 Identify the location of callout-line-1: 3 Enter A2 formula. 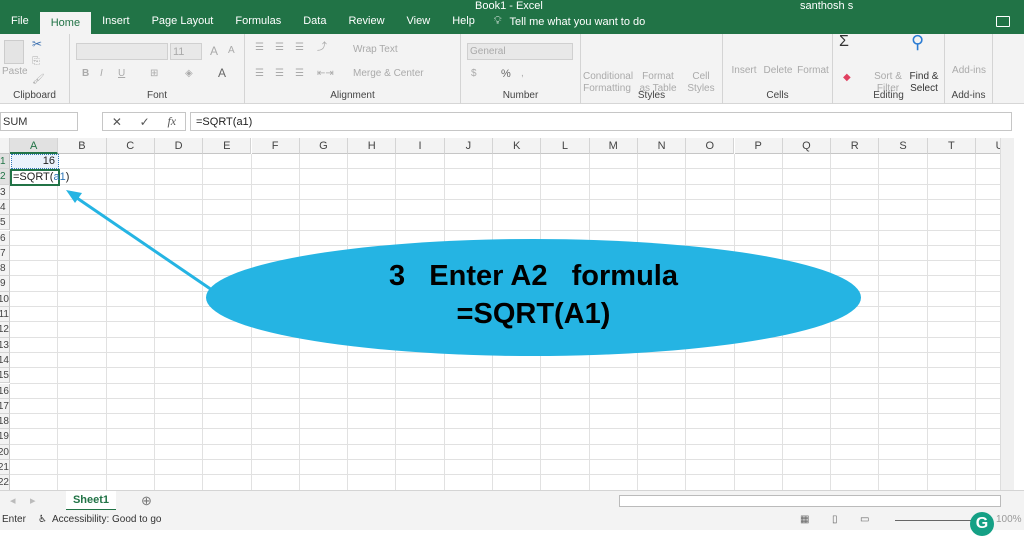
(533, 276).